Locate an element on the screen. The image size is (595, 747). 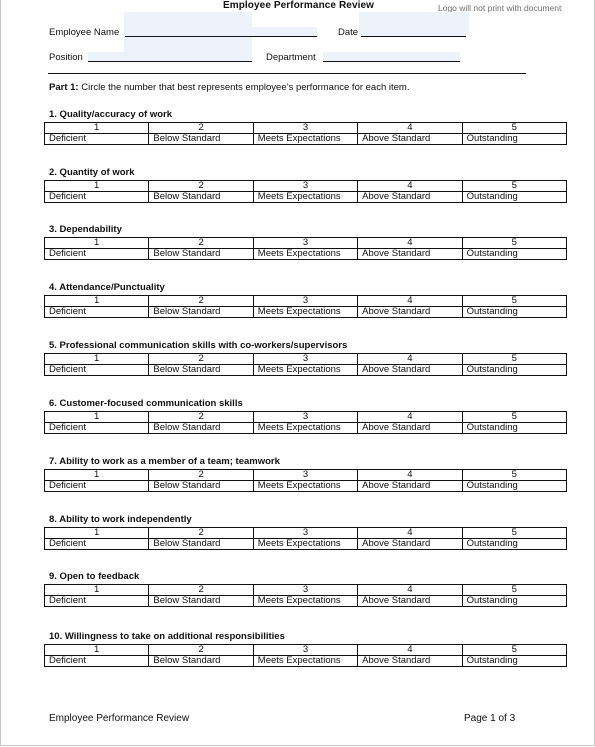
date-field is located at coordinates (413, 32).